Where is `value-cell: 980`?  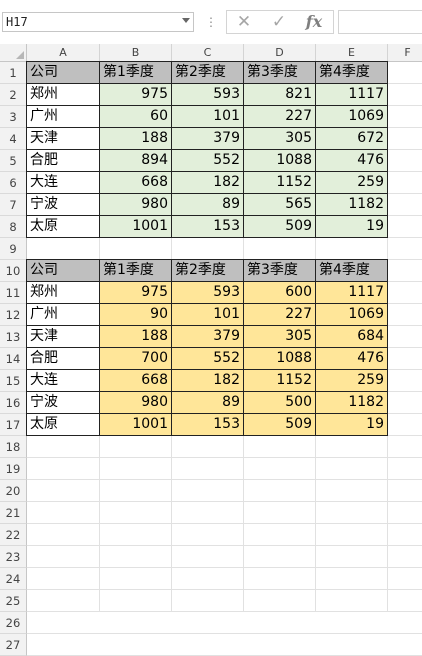 value-cell: 980 is located at coordinates (135, 204).